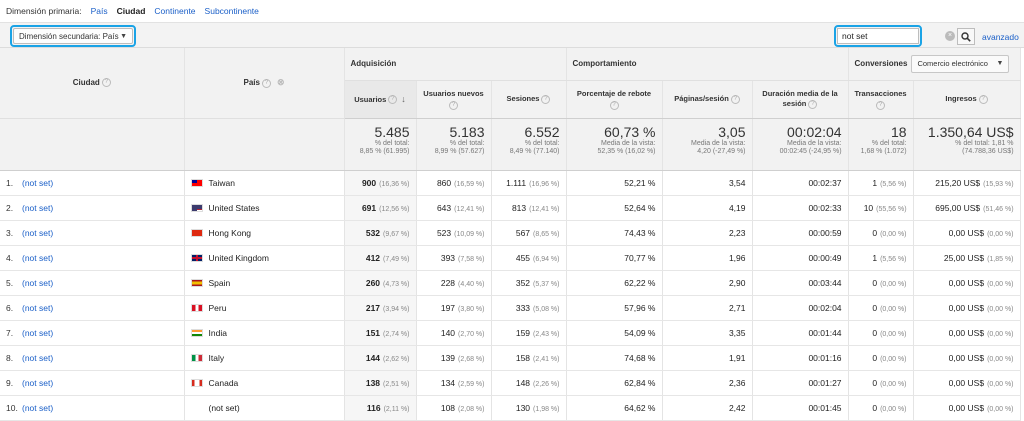  I want to click on search-button, so click(966, 36).